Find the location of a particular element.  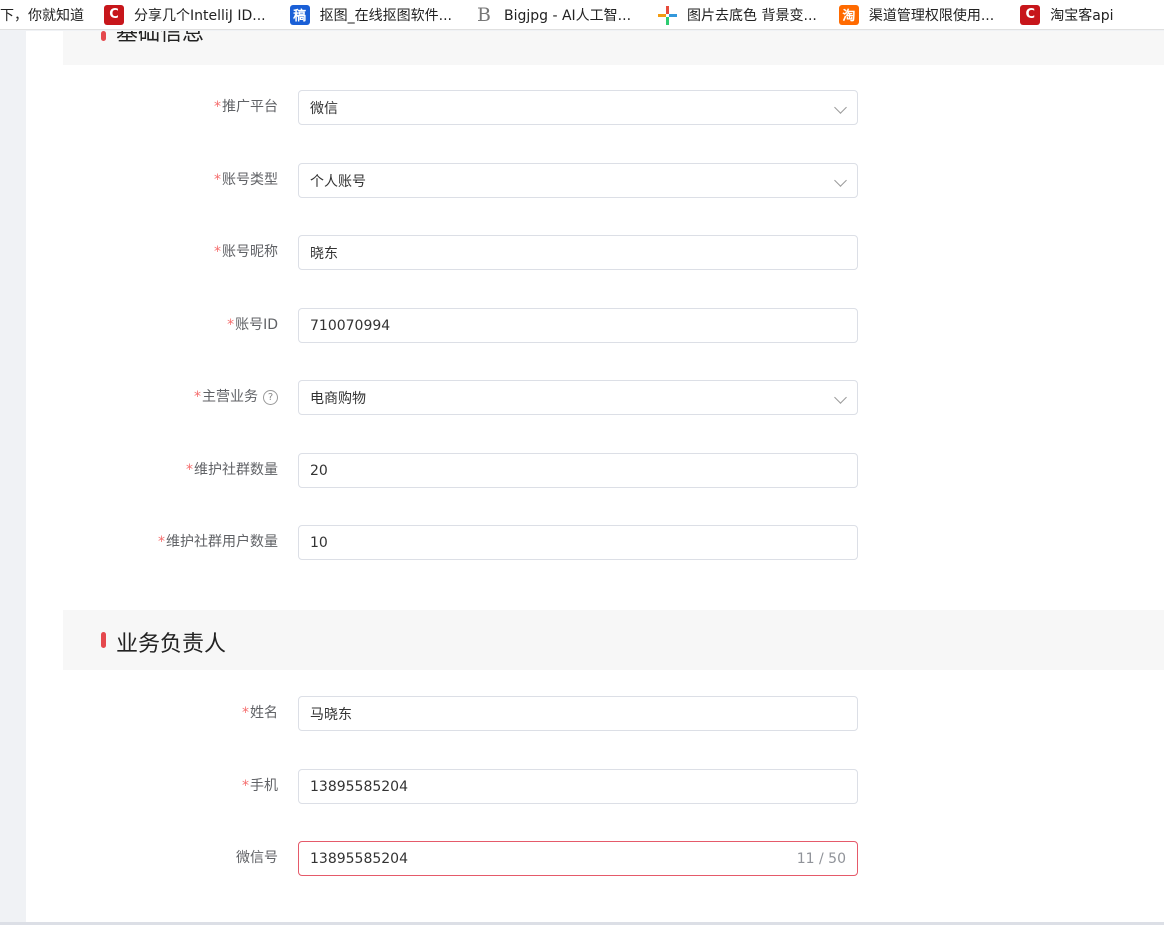

group-count-input: 20 is located at coordinates (578, 470).